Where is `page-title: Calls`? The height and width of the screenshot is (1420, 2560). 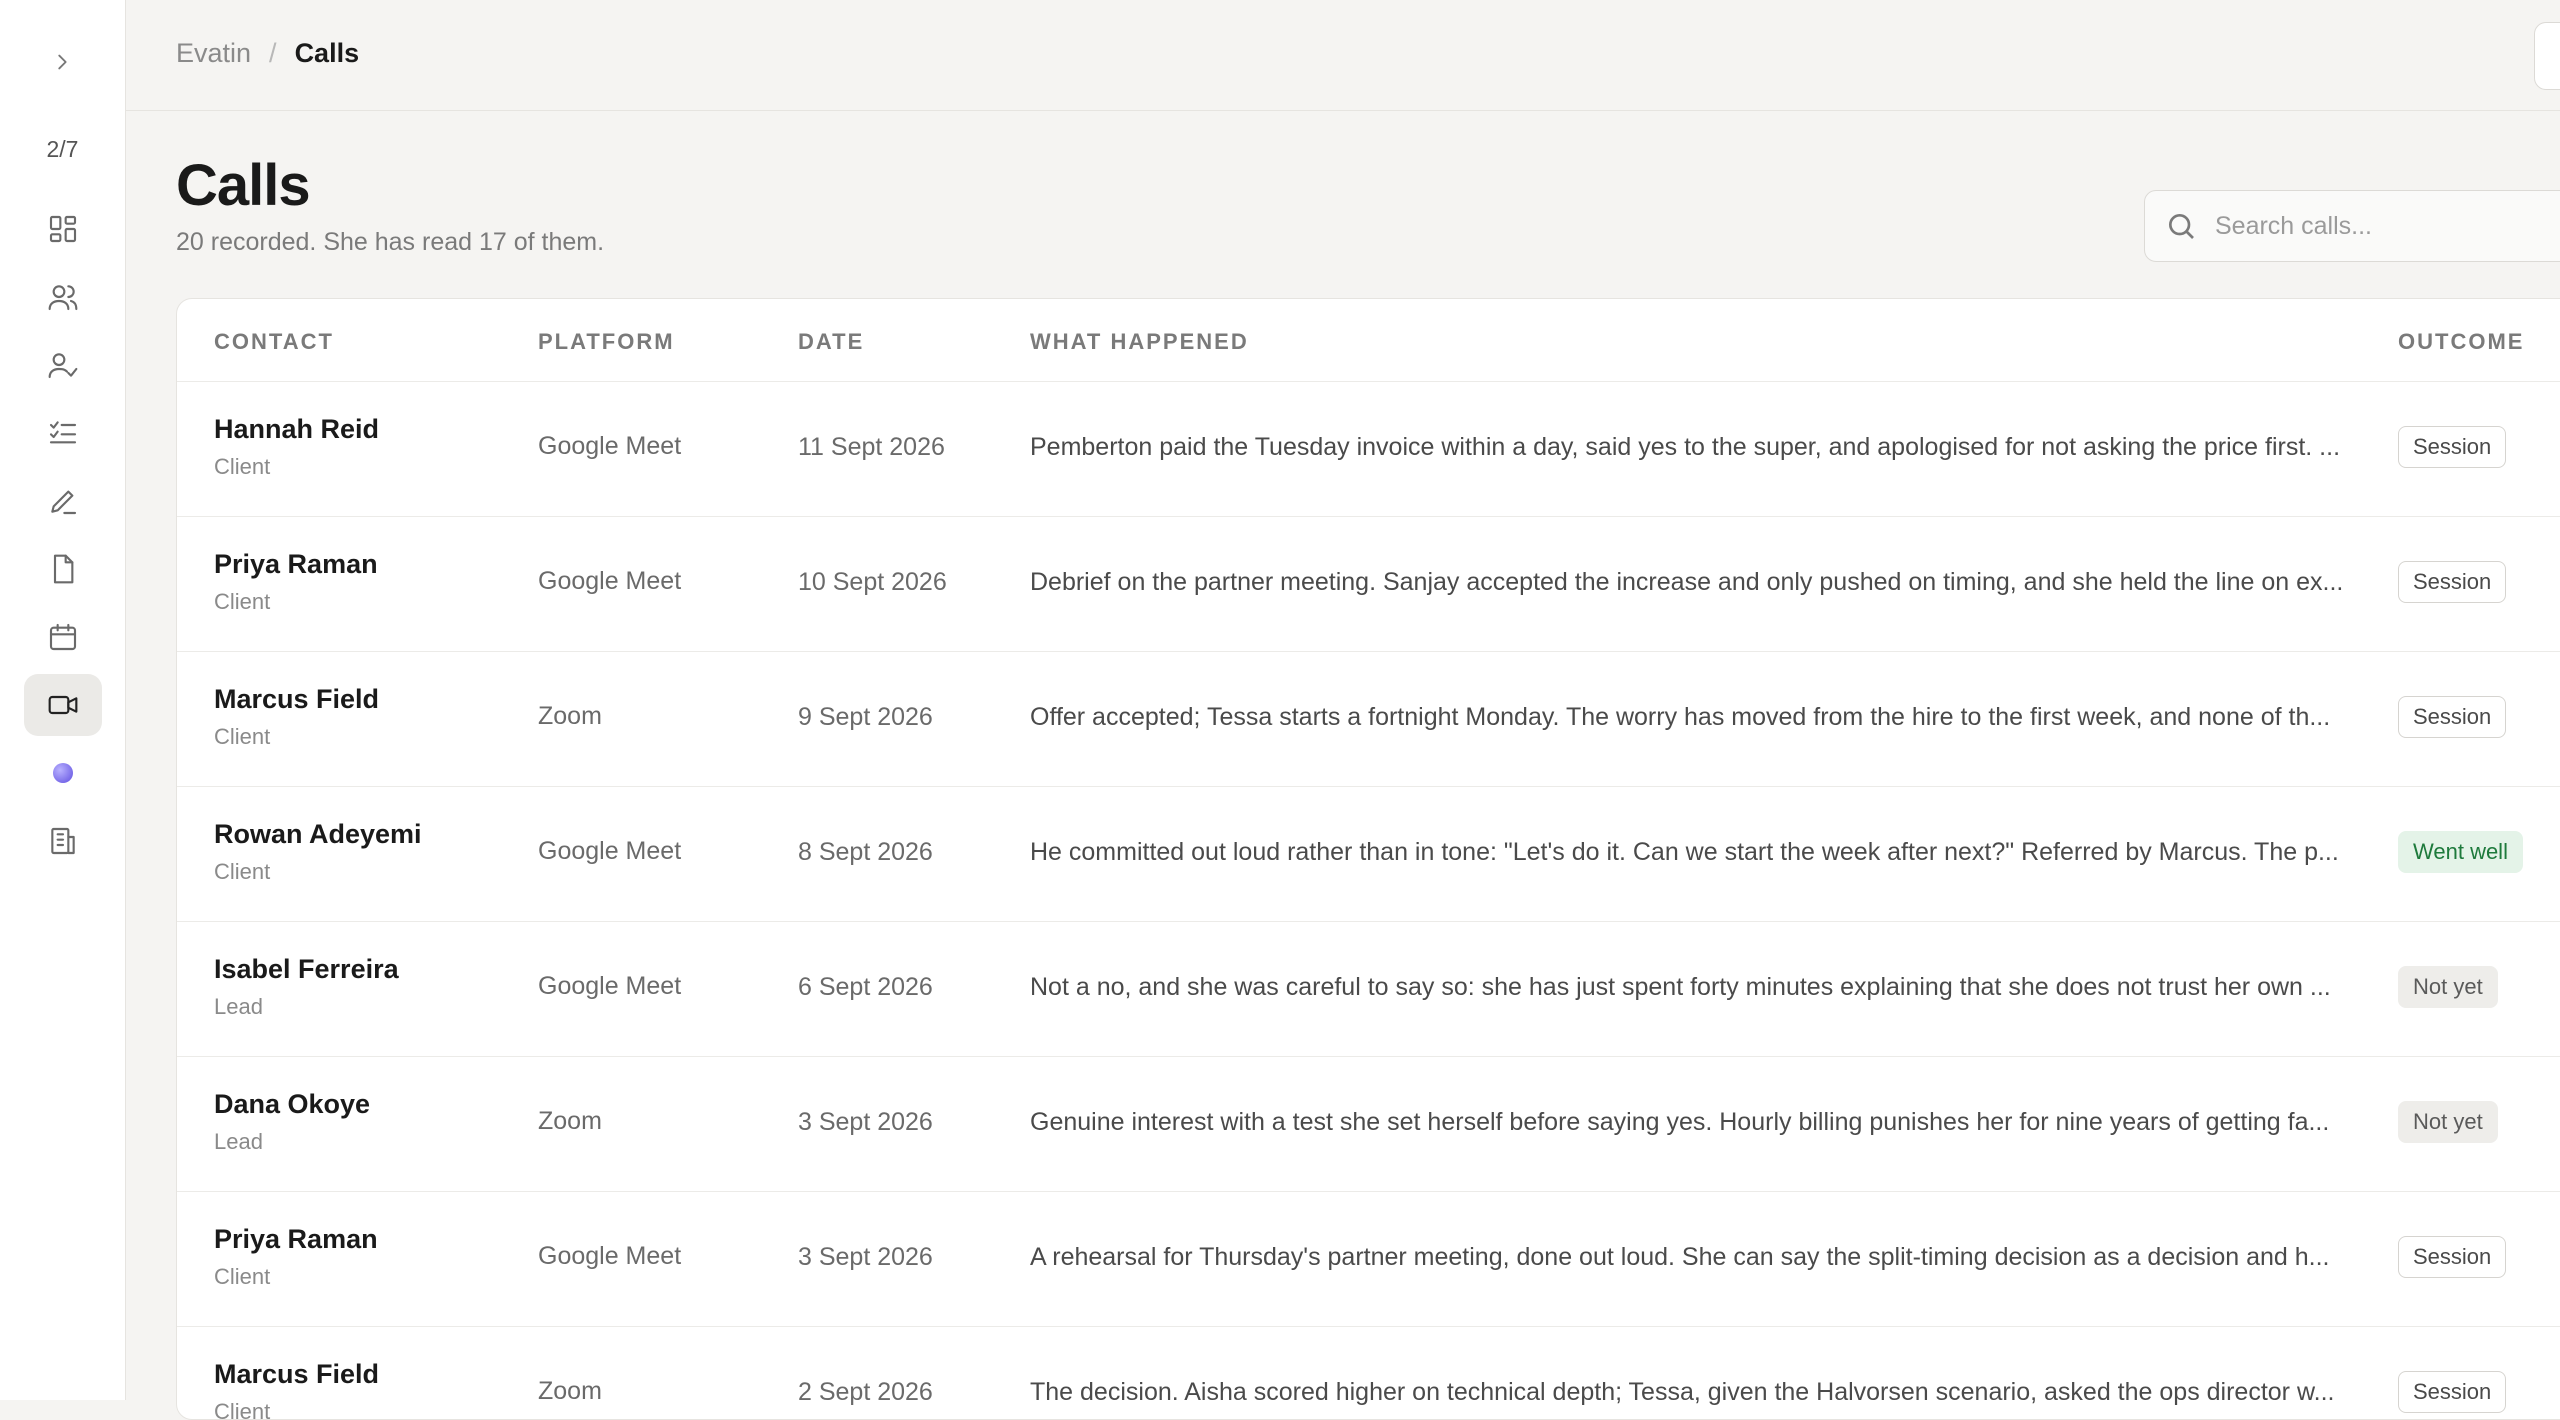
page-title: Calls is located at coordinates (243, 185).